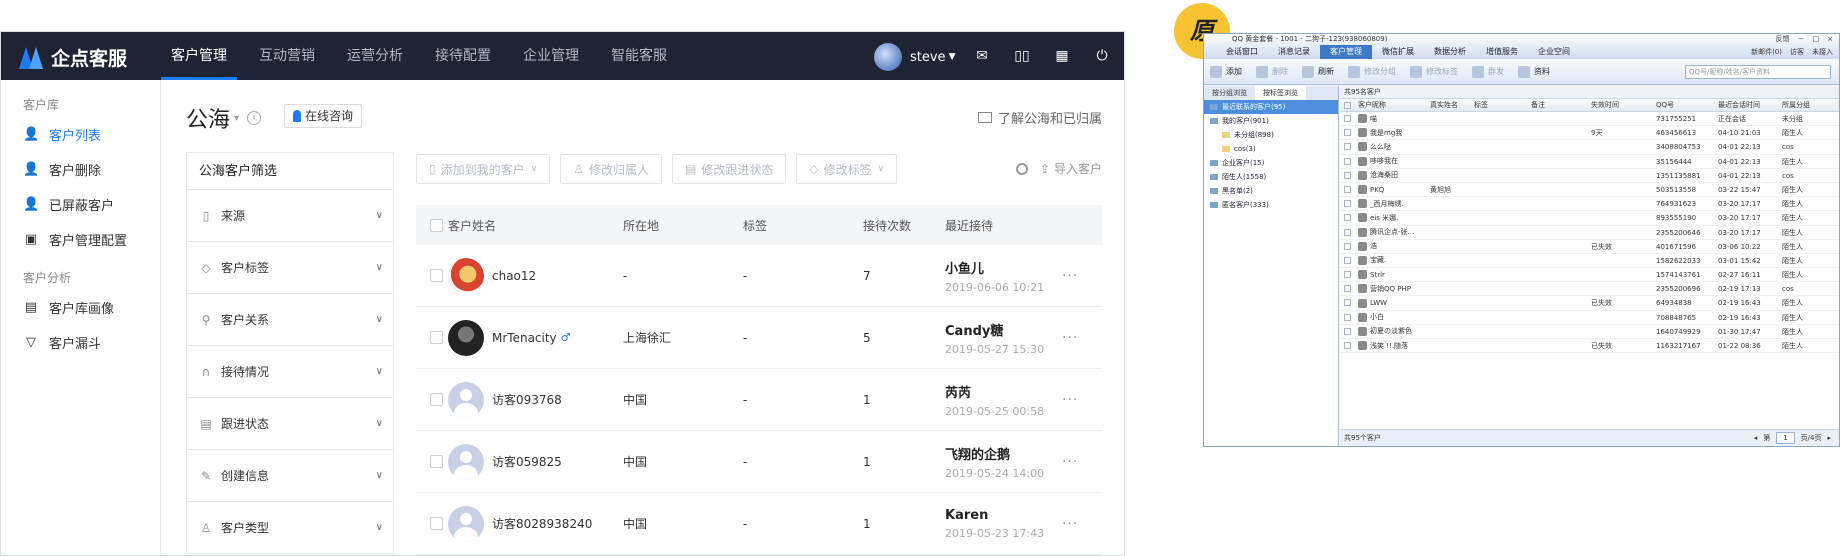  Describe the element at coordinates (290, 268) in the screenshot. I see `filter-tags: ◇ 客户标签 ∨` at that location.